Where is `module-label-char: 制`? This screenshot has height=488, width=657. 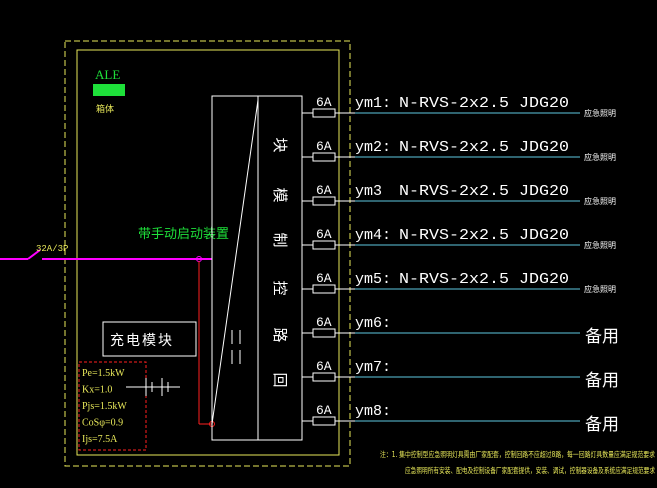
module-label-char: 制 is located at coordinates (280, 239).